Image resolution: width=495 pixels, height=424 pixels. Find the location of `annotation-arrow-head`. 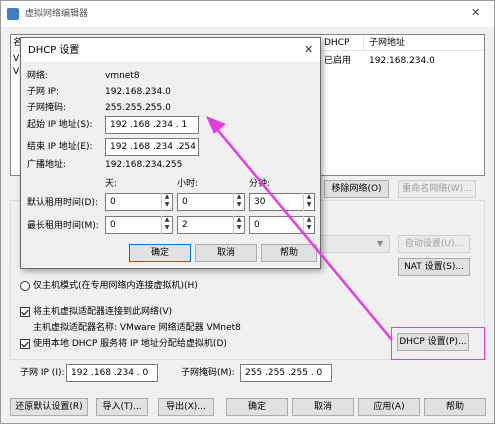

annotation-arrow-head is located at coordinates (216, 125).